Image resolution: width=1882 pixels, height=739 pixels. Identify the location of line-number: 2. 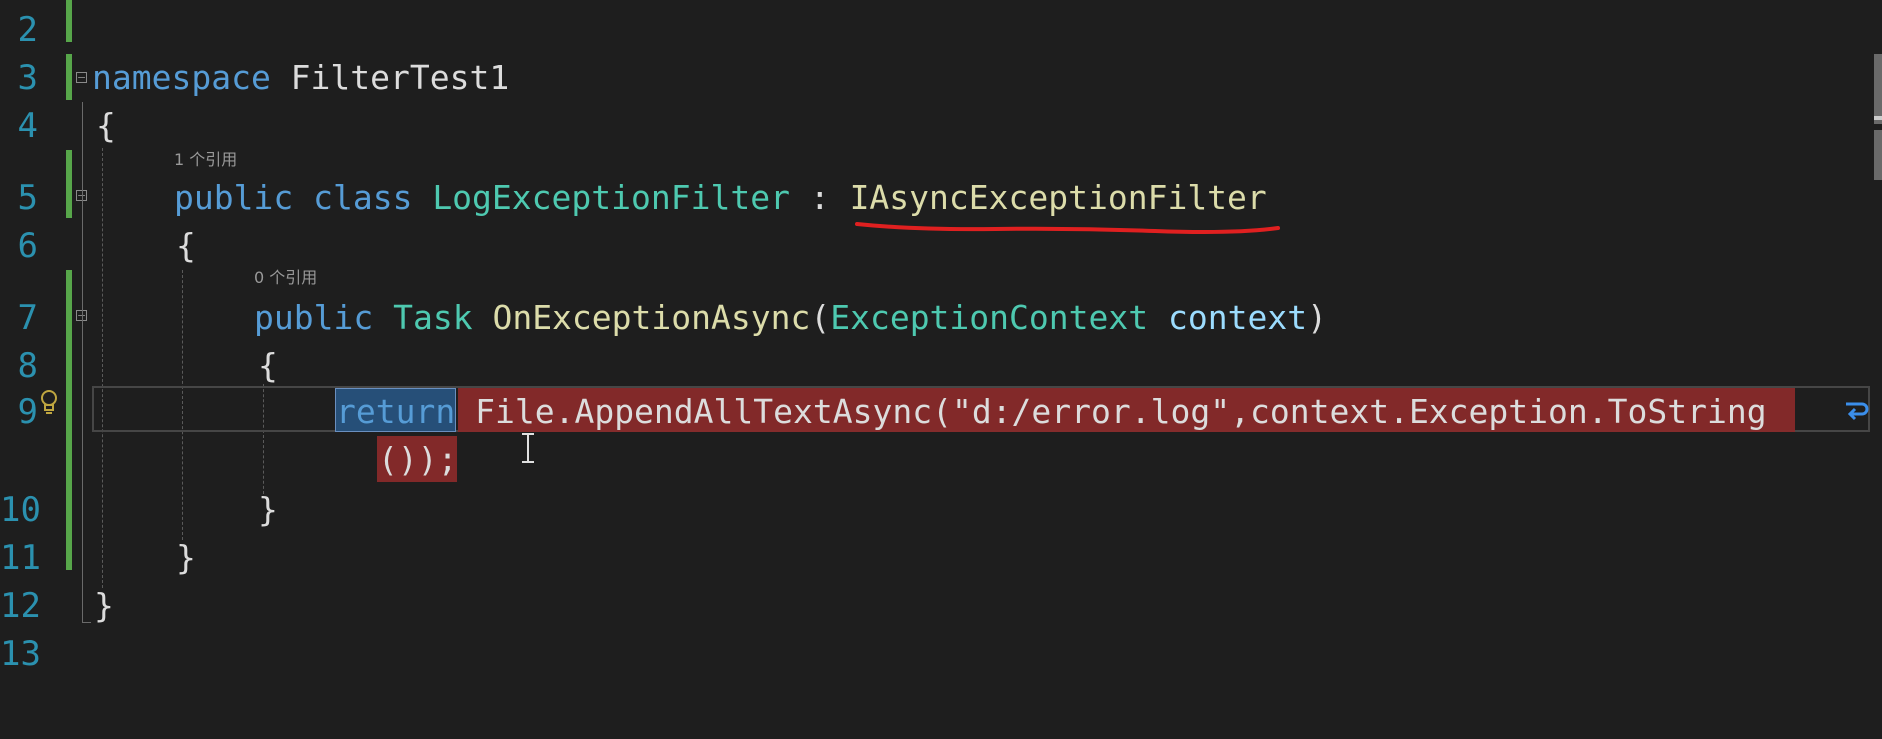
(27, 30).